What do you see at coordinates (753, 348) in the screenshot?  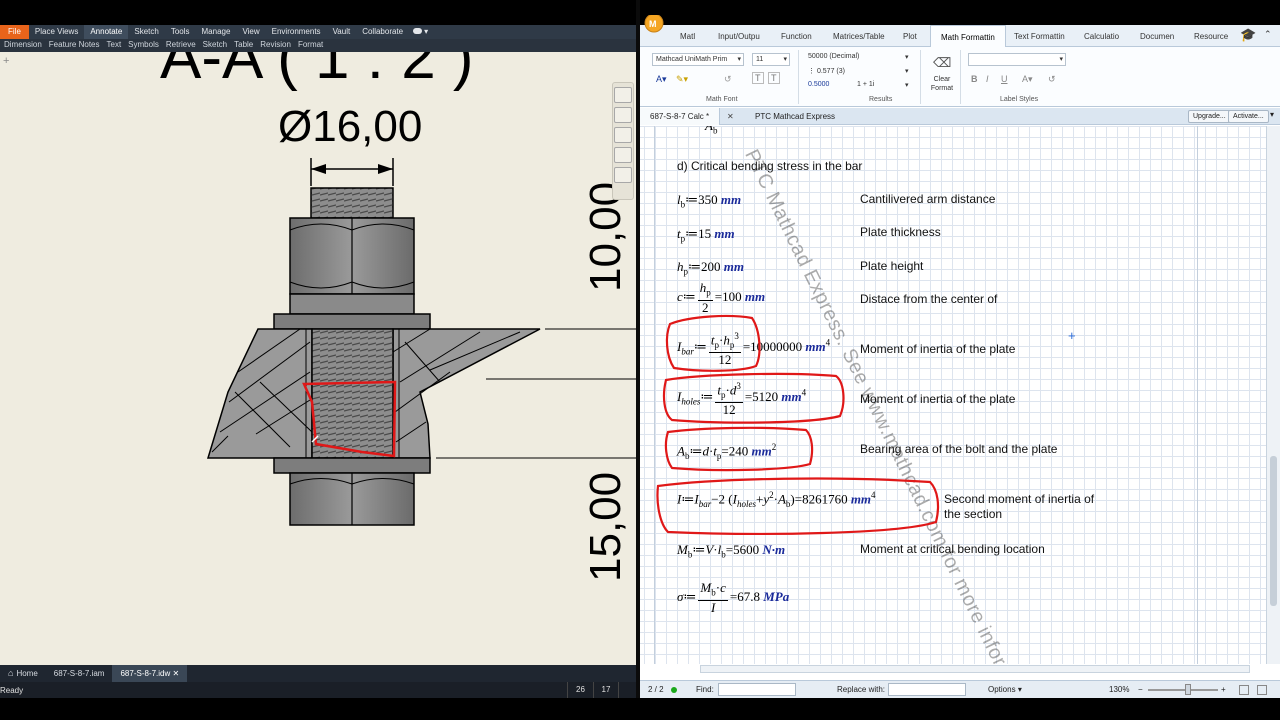 I see `math-region-ibar: Ibar≔ tp·hp3 12 =10000000 mm4` at bounding box center [753, 348].